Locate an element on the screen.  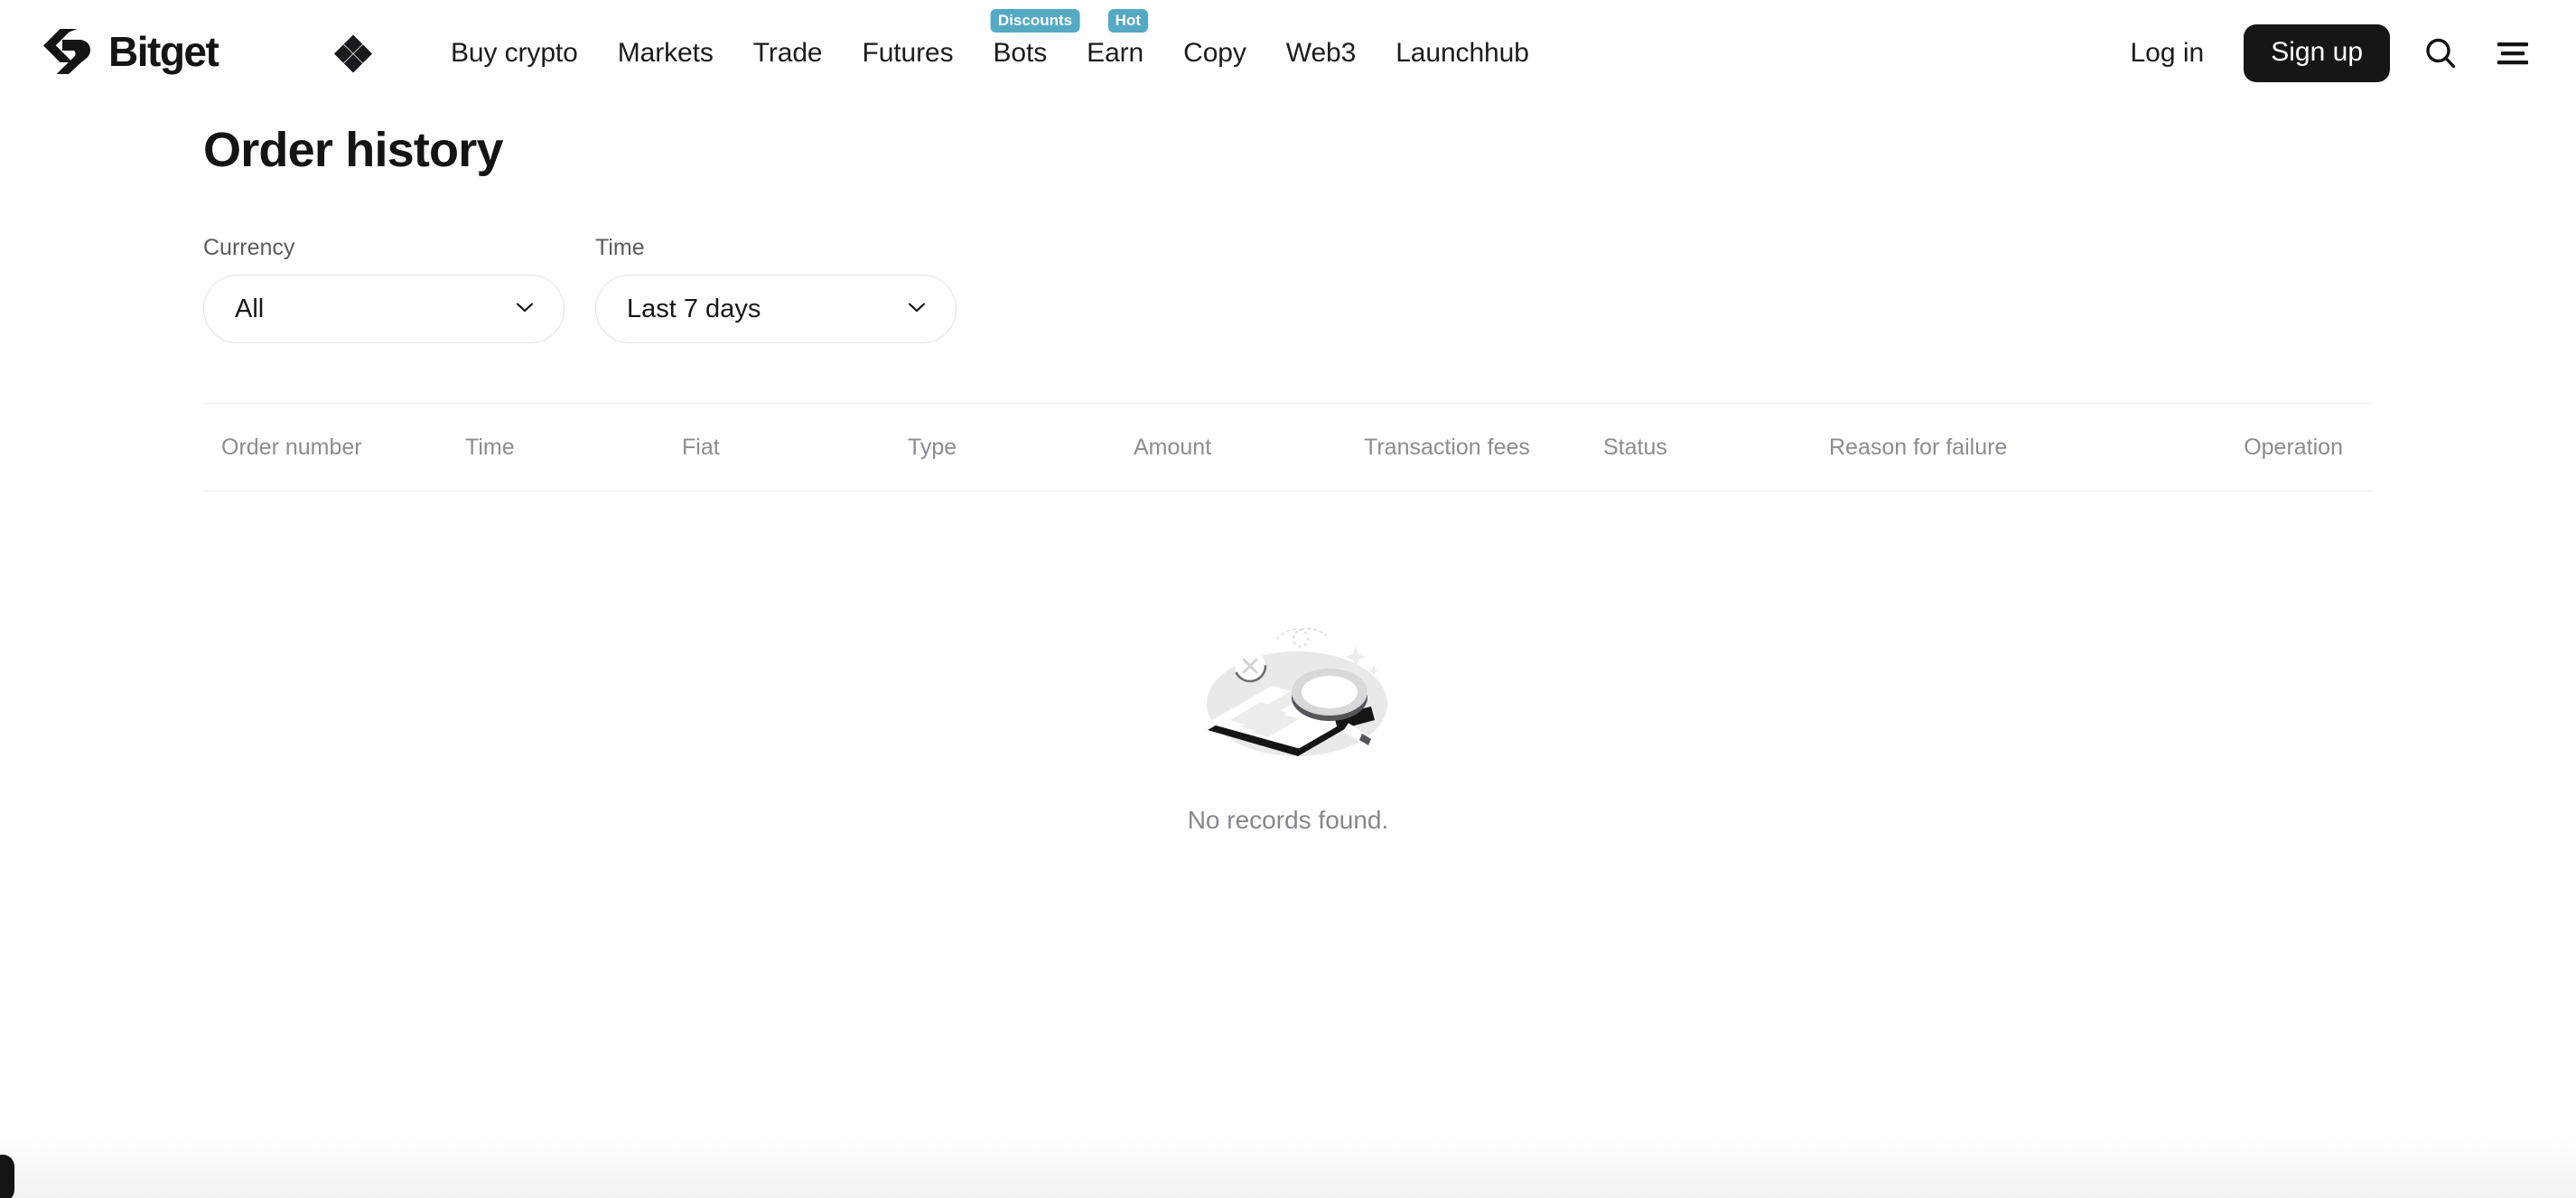
nav-label: Earn is located at coordinates (1115, 53).